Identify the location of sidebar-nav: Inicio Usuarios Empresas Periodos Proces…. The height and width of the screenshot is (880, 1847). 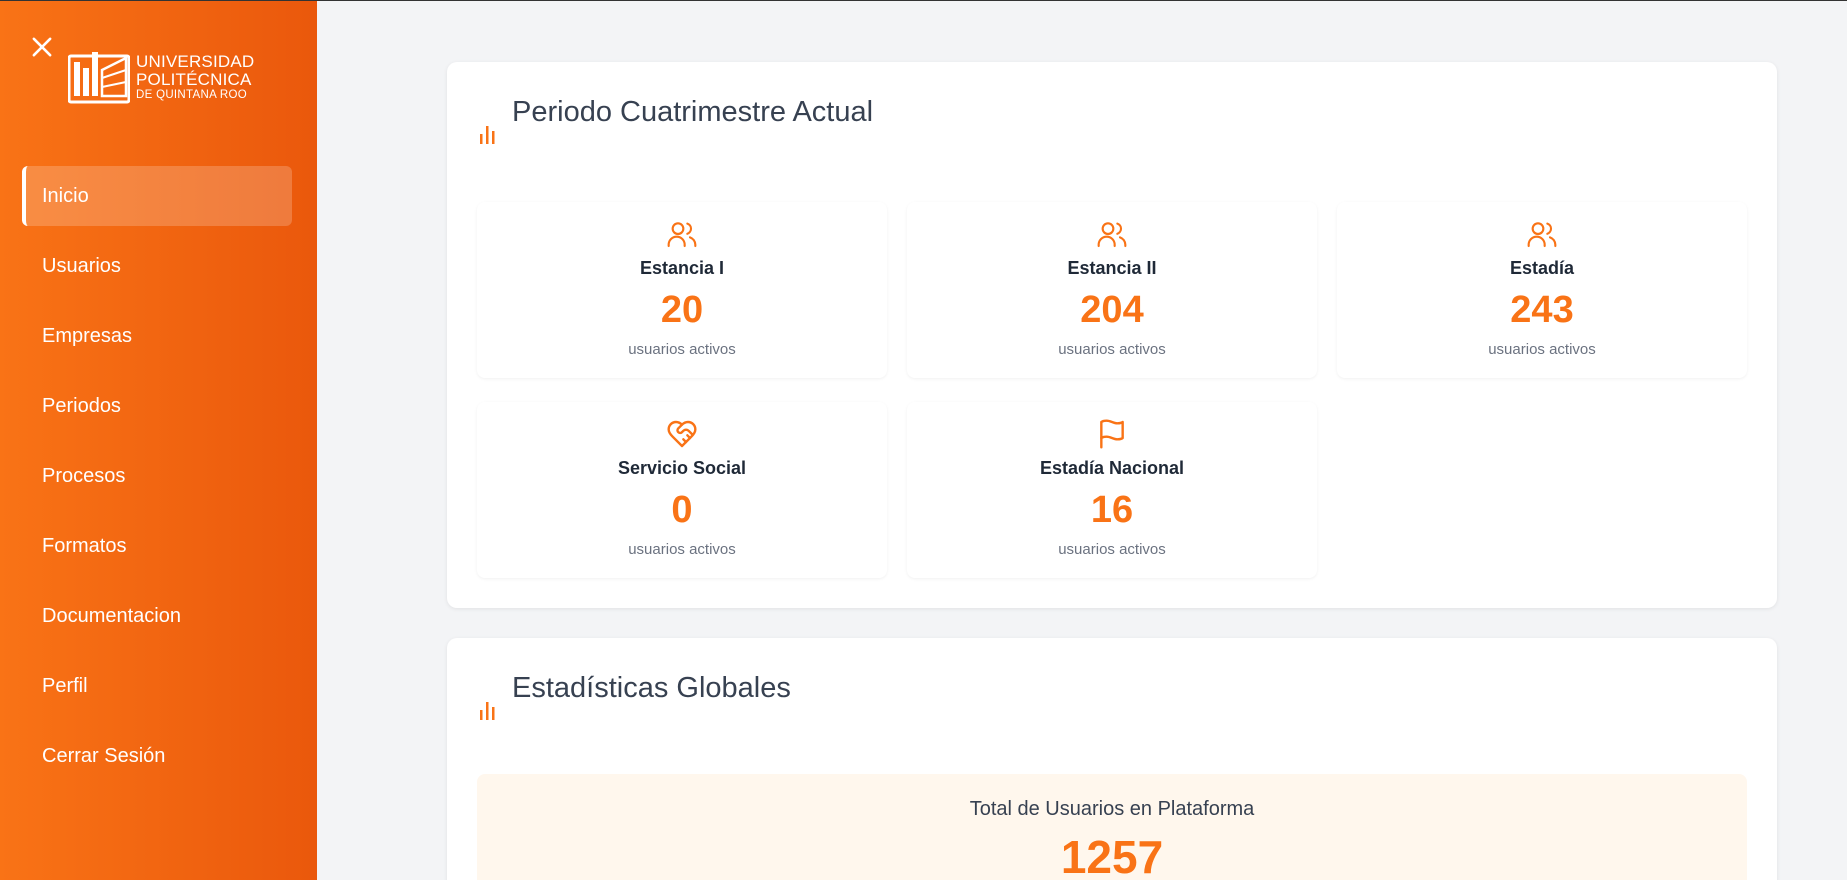
(157, 481).